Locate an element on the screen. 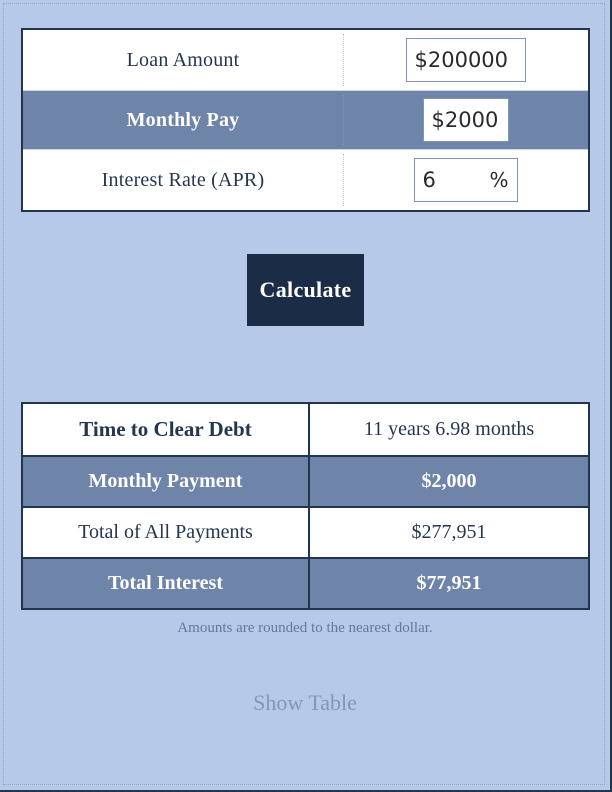  interest-rate-input: 6 % is located at coordinates (465, 180).